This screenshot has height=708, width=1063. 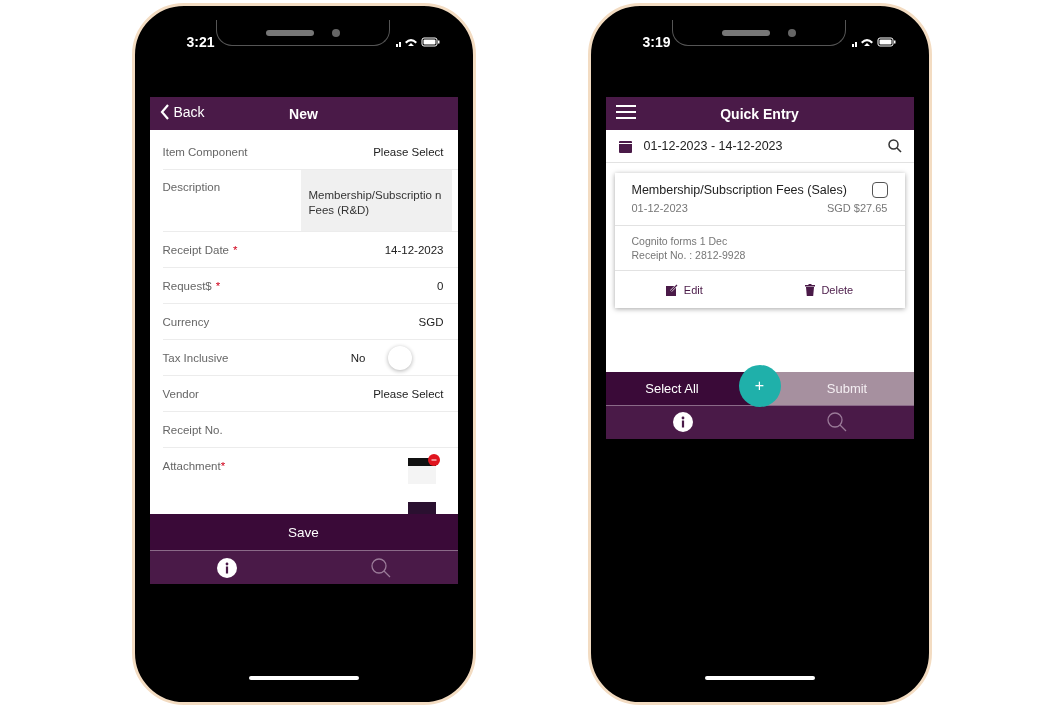 I want to click on checkbox, so click(x=879, y=190).